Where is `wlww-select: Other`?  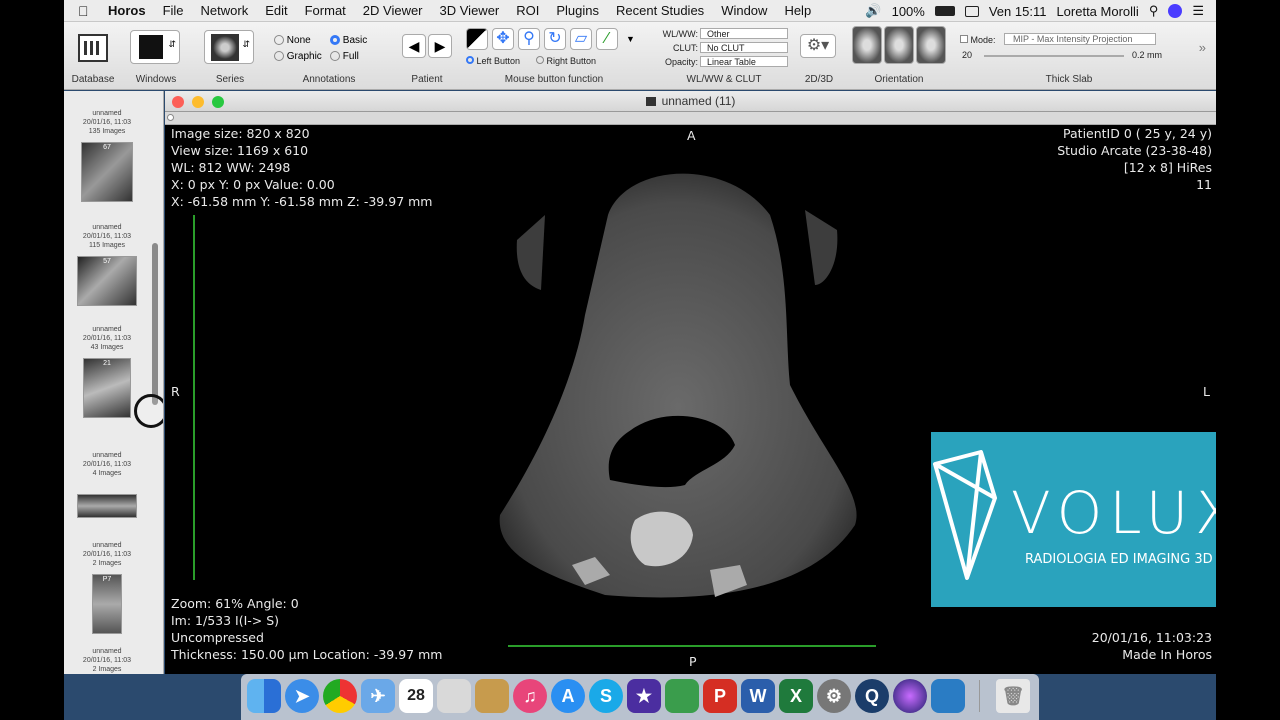
wlww-select: Other is located at coordinates (744, 33).